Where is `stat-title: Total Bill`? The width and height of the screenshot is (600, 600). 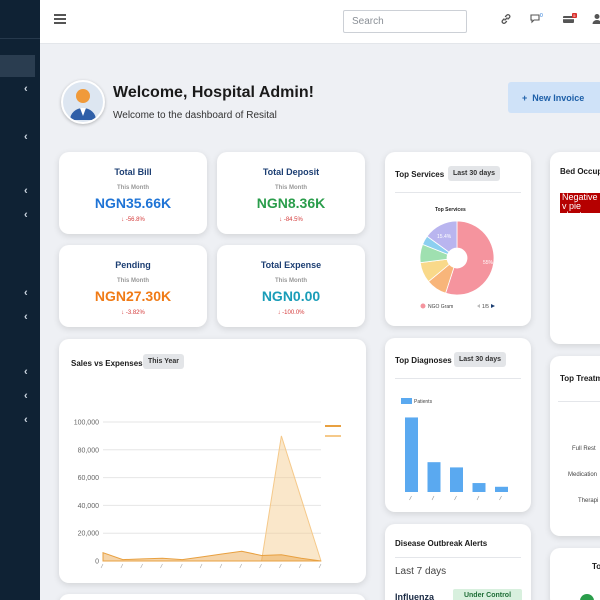
stat-title: Total Bill is located at coordinates (133, 172).